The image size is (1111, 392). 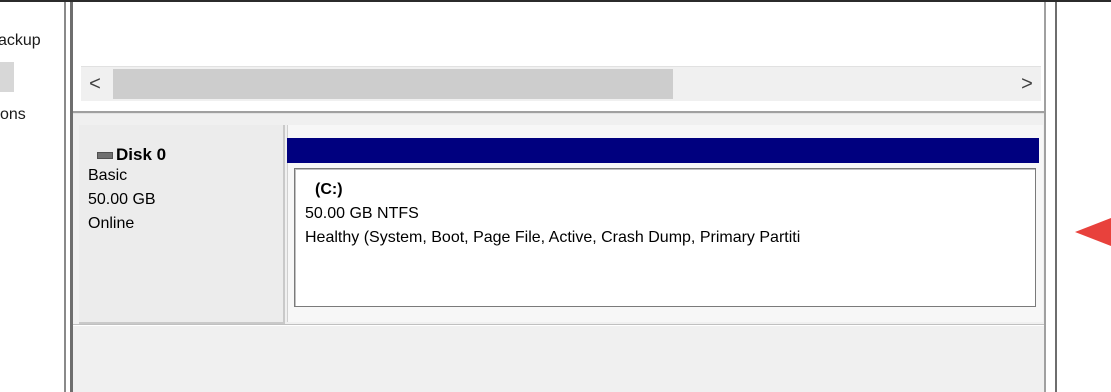 I want to click on horizontal-scrollbar: < >, so click(x=561, y=83).